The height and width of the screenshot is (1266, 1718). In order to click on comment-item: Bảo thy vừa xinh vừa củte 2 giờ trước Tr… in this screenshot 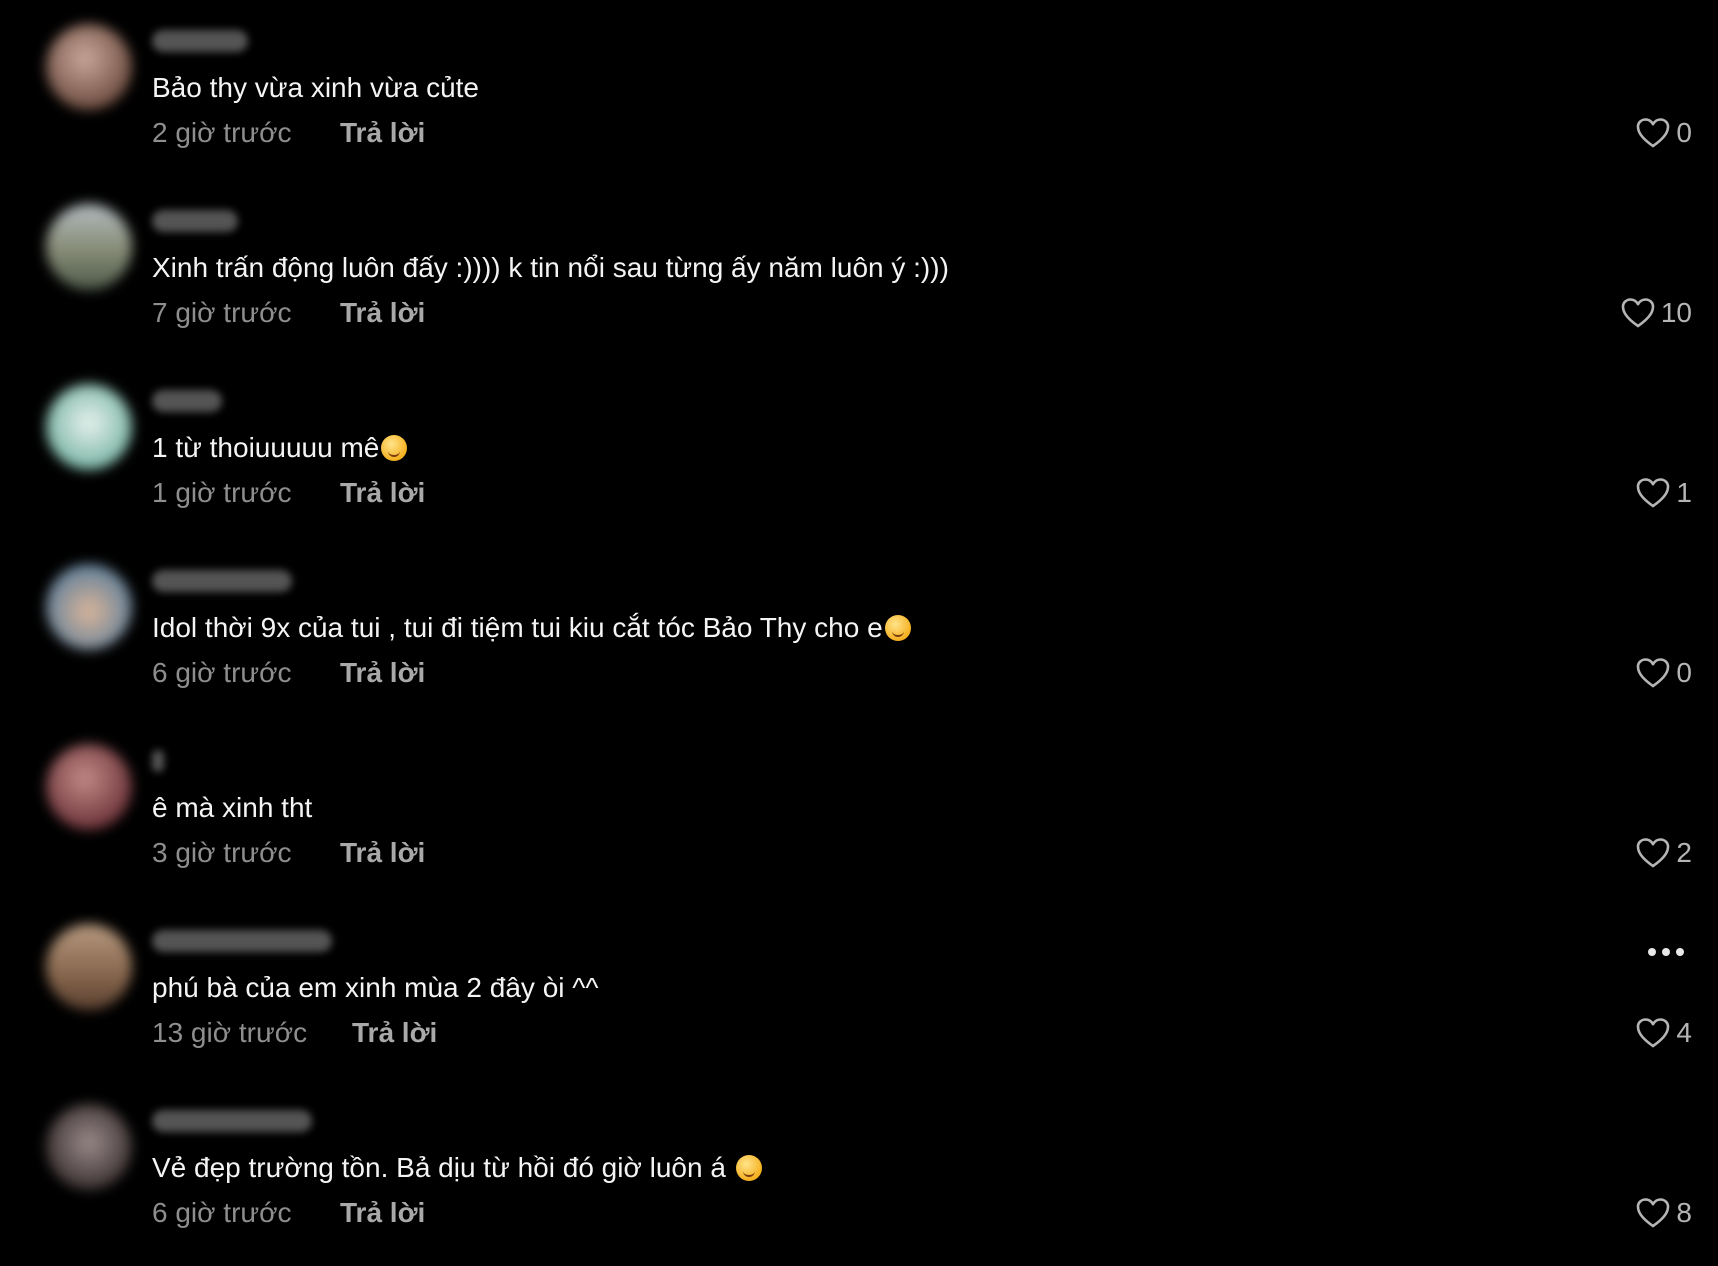, I will do `click(859, 80)`.